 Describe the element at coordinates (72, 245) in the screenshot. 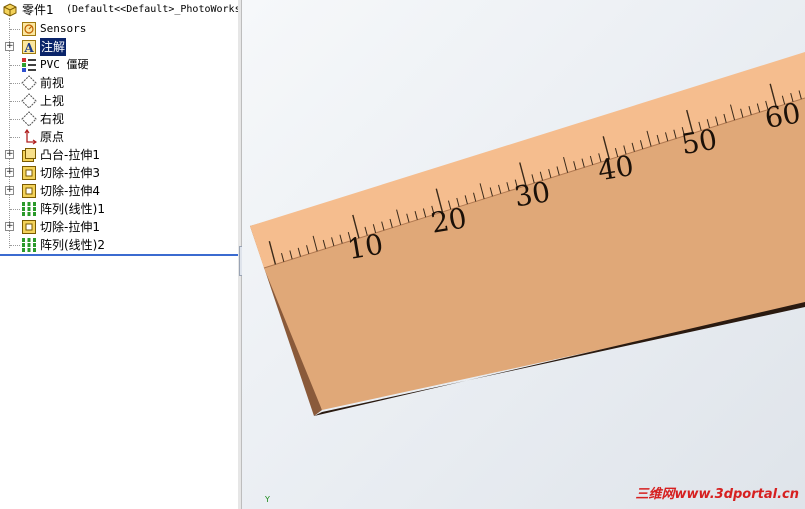

I see `tree-item-label: 阵列(线性)2` at that location.